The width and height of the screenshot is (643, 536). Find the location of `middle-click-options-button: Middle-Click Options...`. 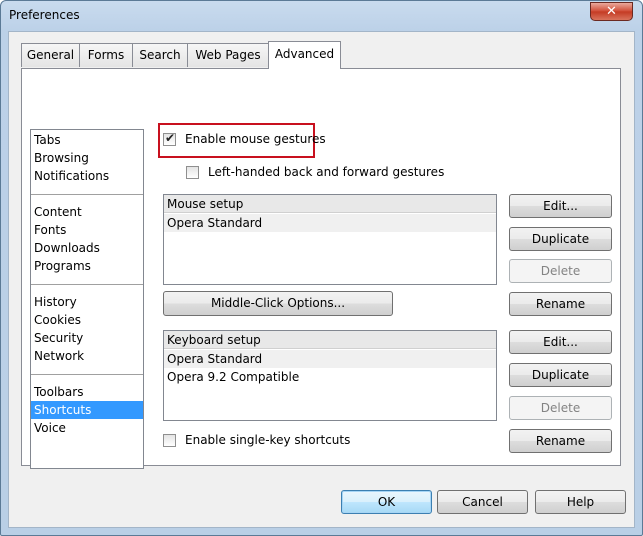

middle-click-options-button: Middle-Click Options... is located at coordinates (278, 303).